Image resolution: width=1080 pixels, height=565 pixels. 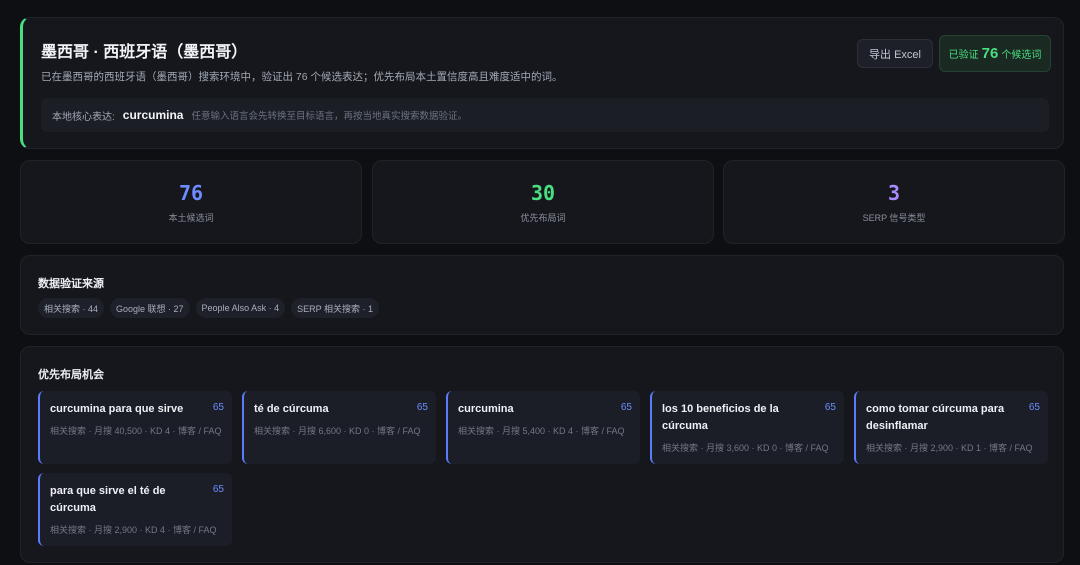 What do you see at coordinates (541, 431) in the screenshot?
I see `card-meta: 相关搜索 · 月搜 5,400 · KD 4 · 博客 / FAQ` at bounding box center [541, 431].